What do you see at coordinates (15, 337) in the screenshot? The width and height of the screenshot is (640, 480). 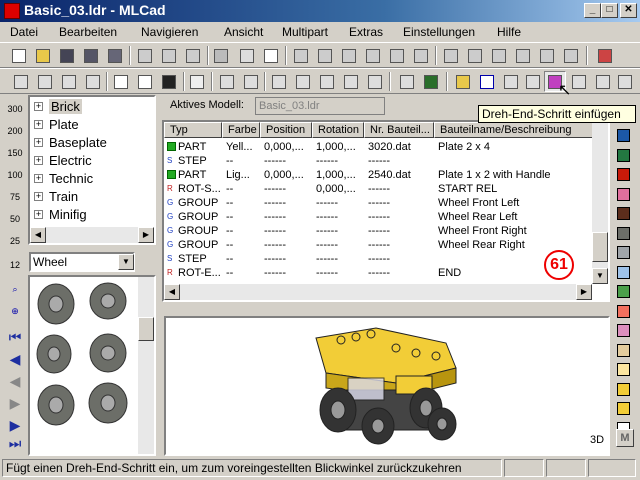 I see `first-step-icon: ⏮` at bounding box center [15, 337].